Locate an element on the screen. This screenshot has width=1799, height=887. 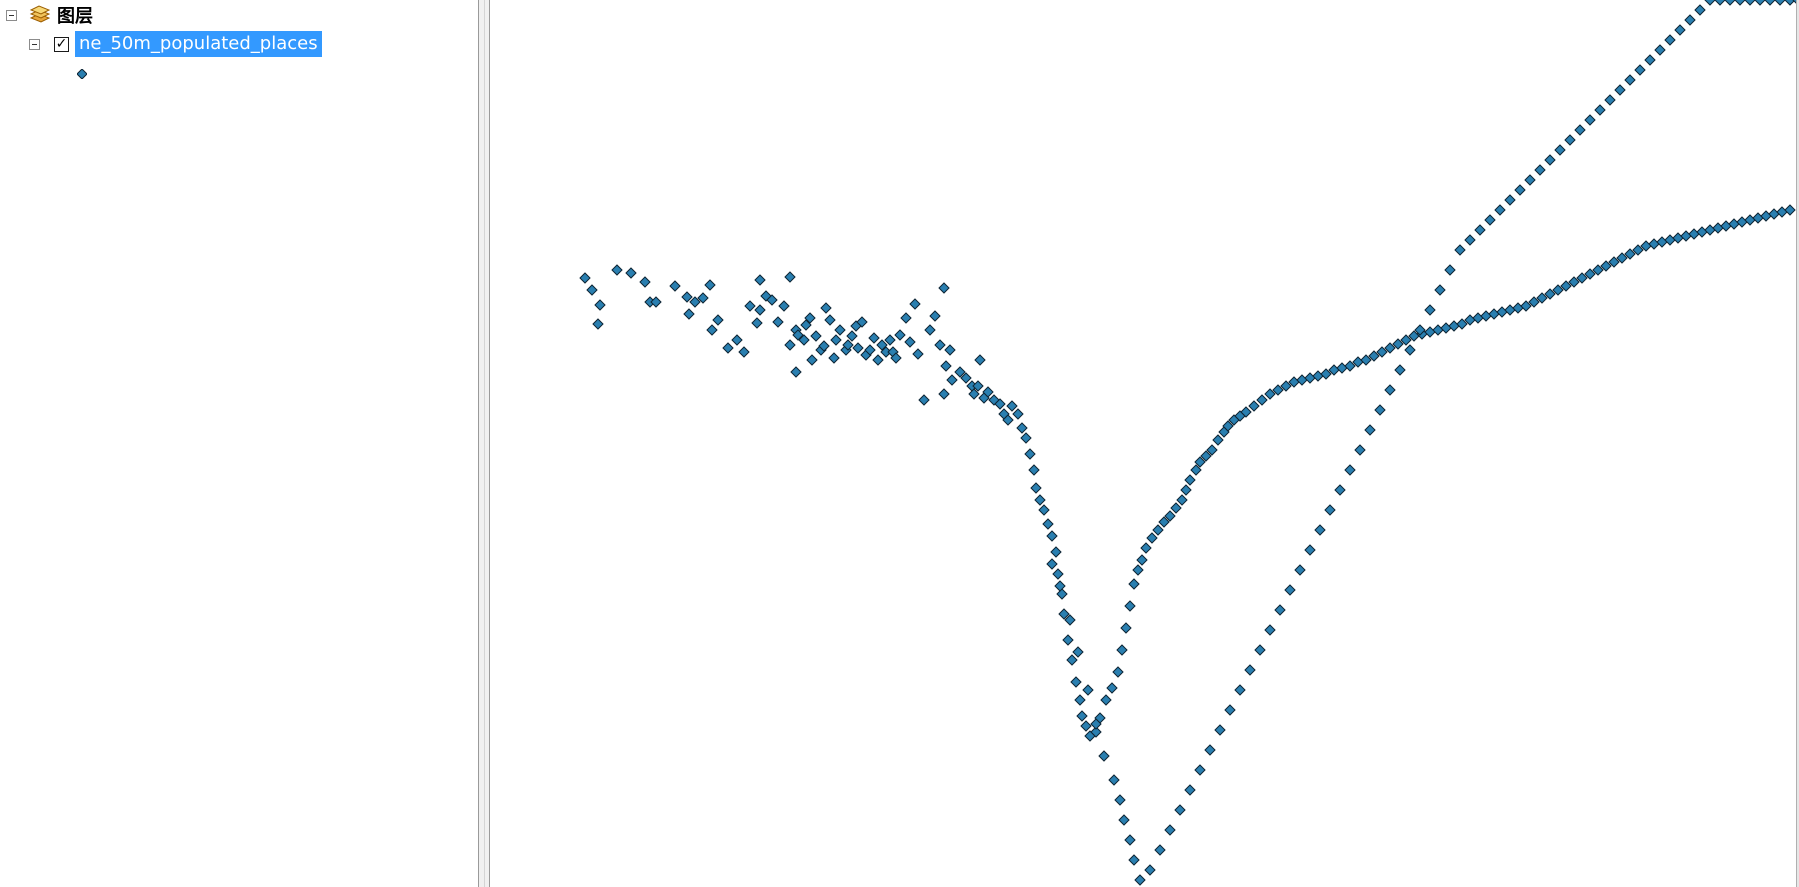
layer-name-label: ne_50m_populated_places is located at coordinates (198, 44).